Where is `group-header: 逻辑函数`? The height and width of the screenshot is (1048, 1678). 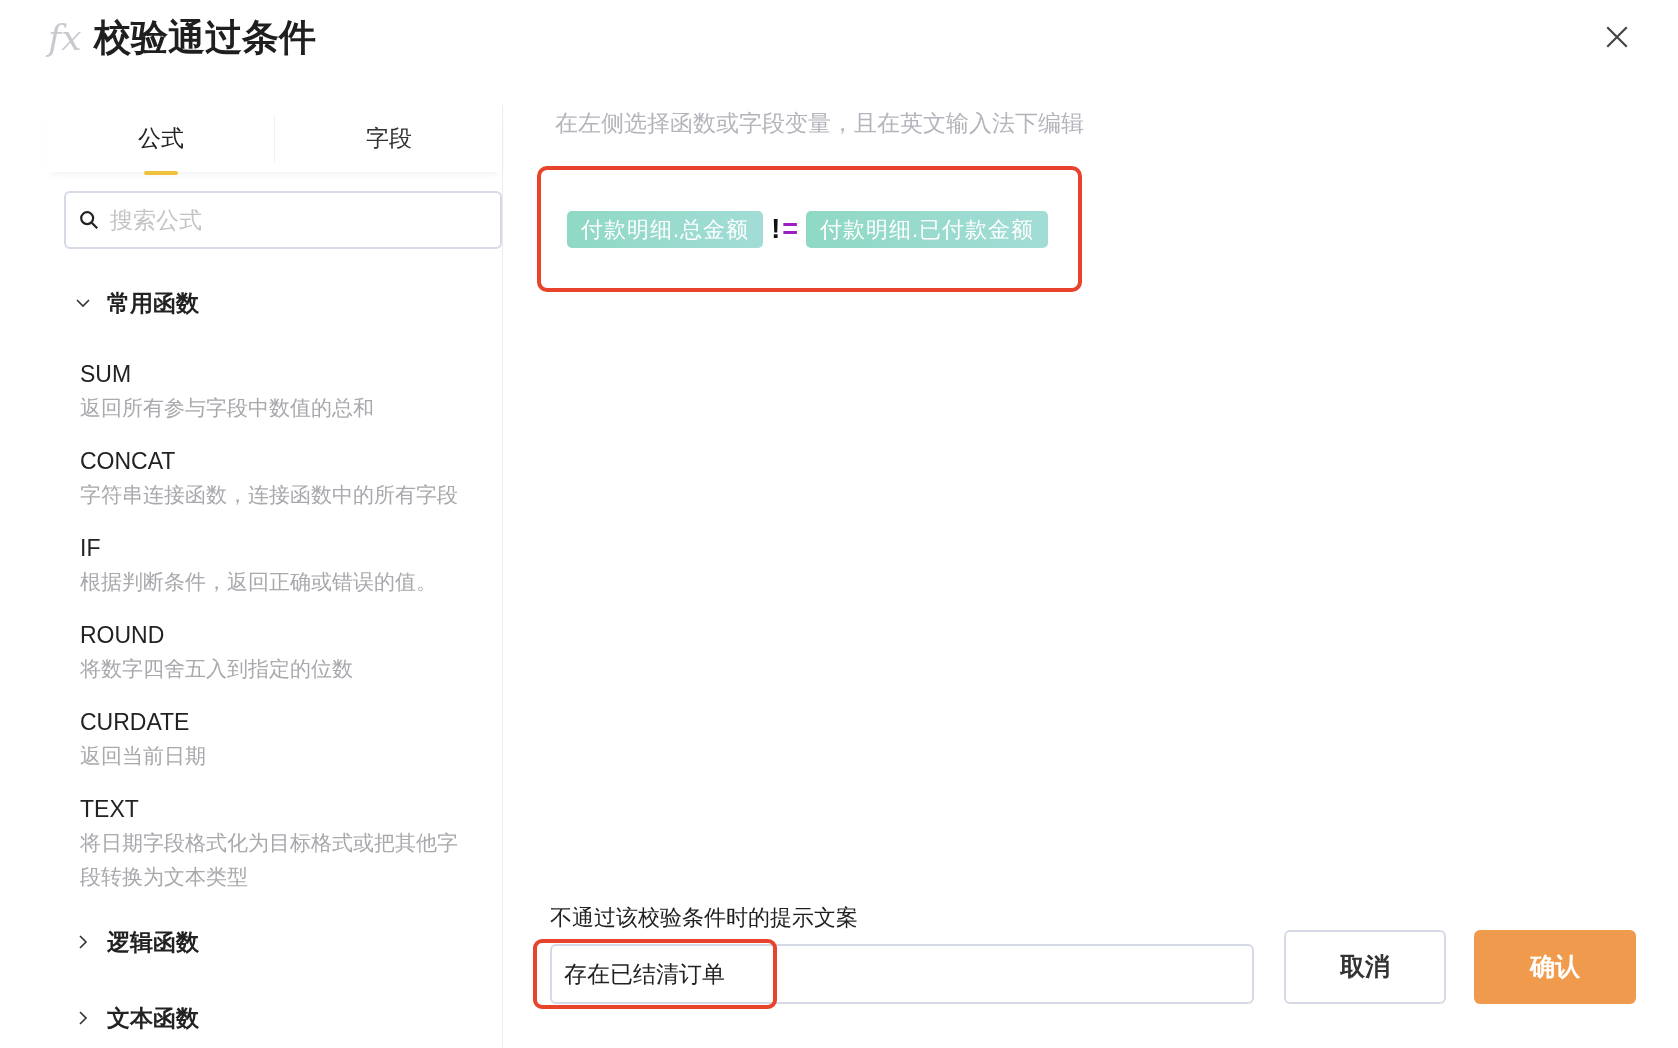 group-header: 逻辑函数 is located at coordinates (274, 942).